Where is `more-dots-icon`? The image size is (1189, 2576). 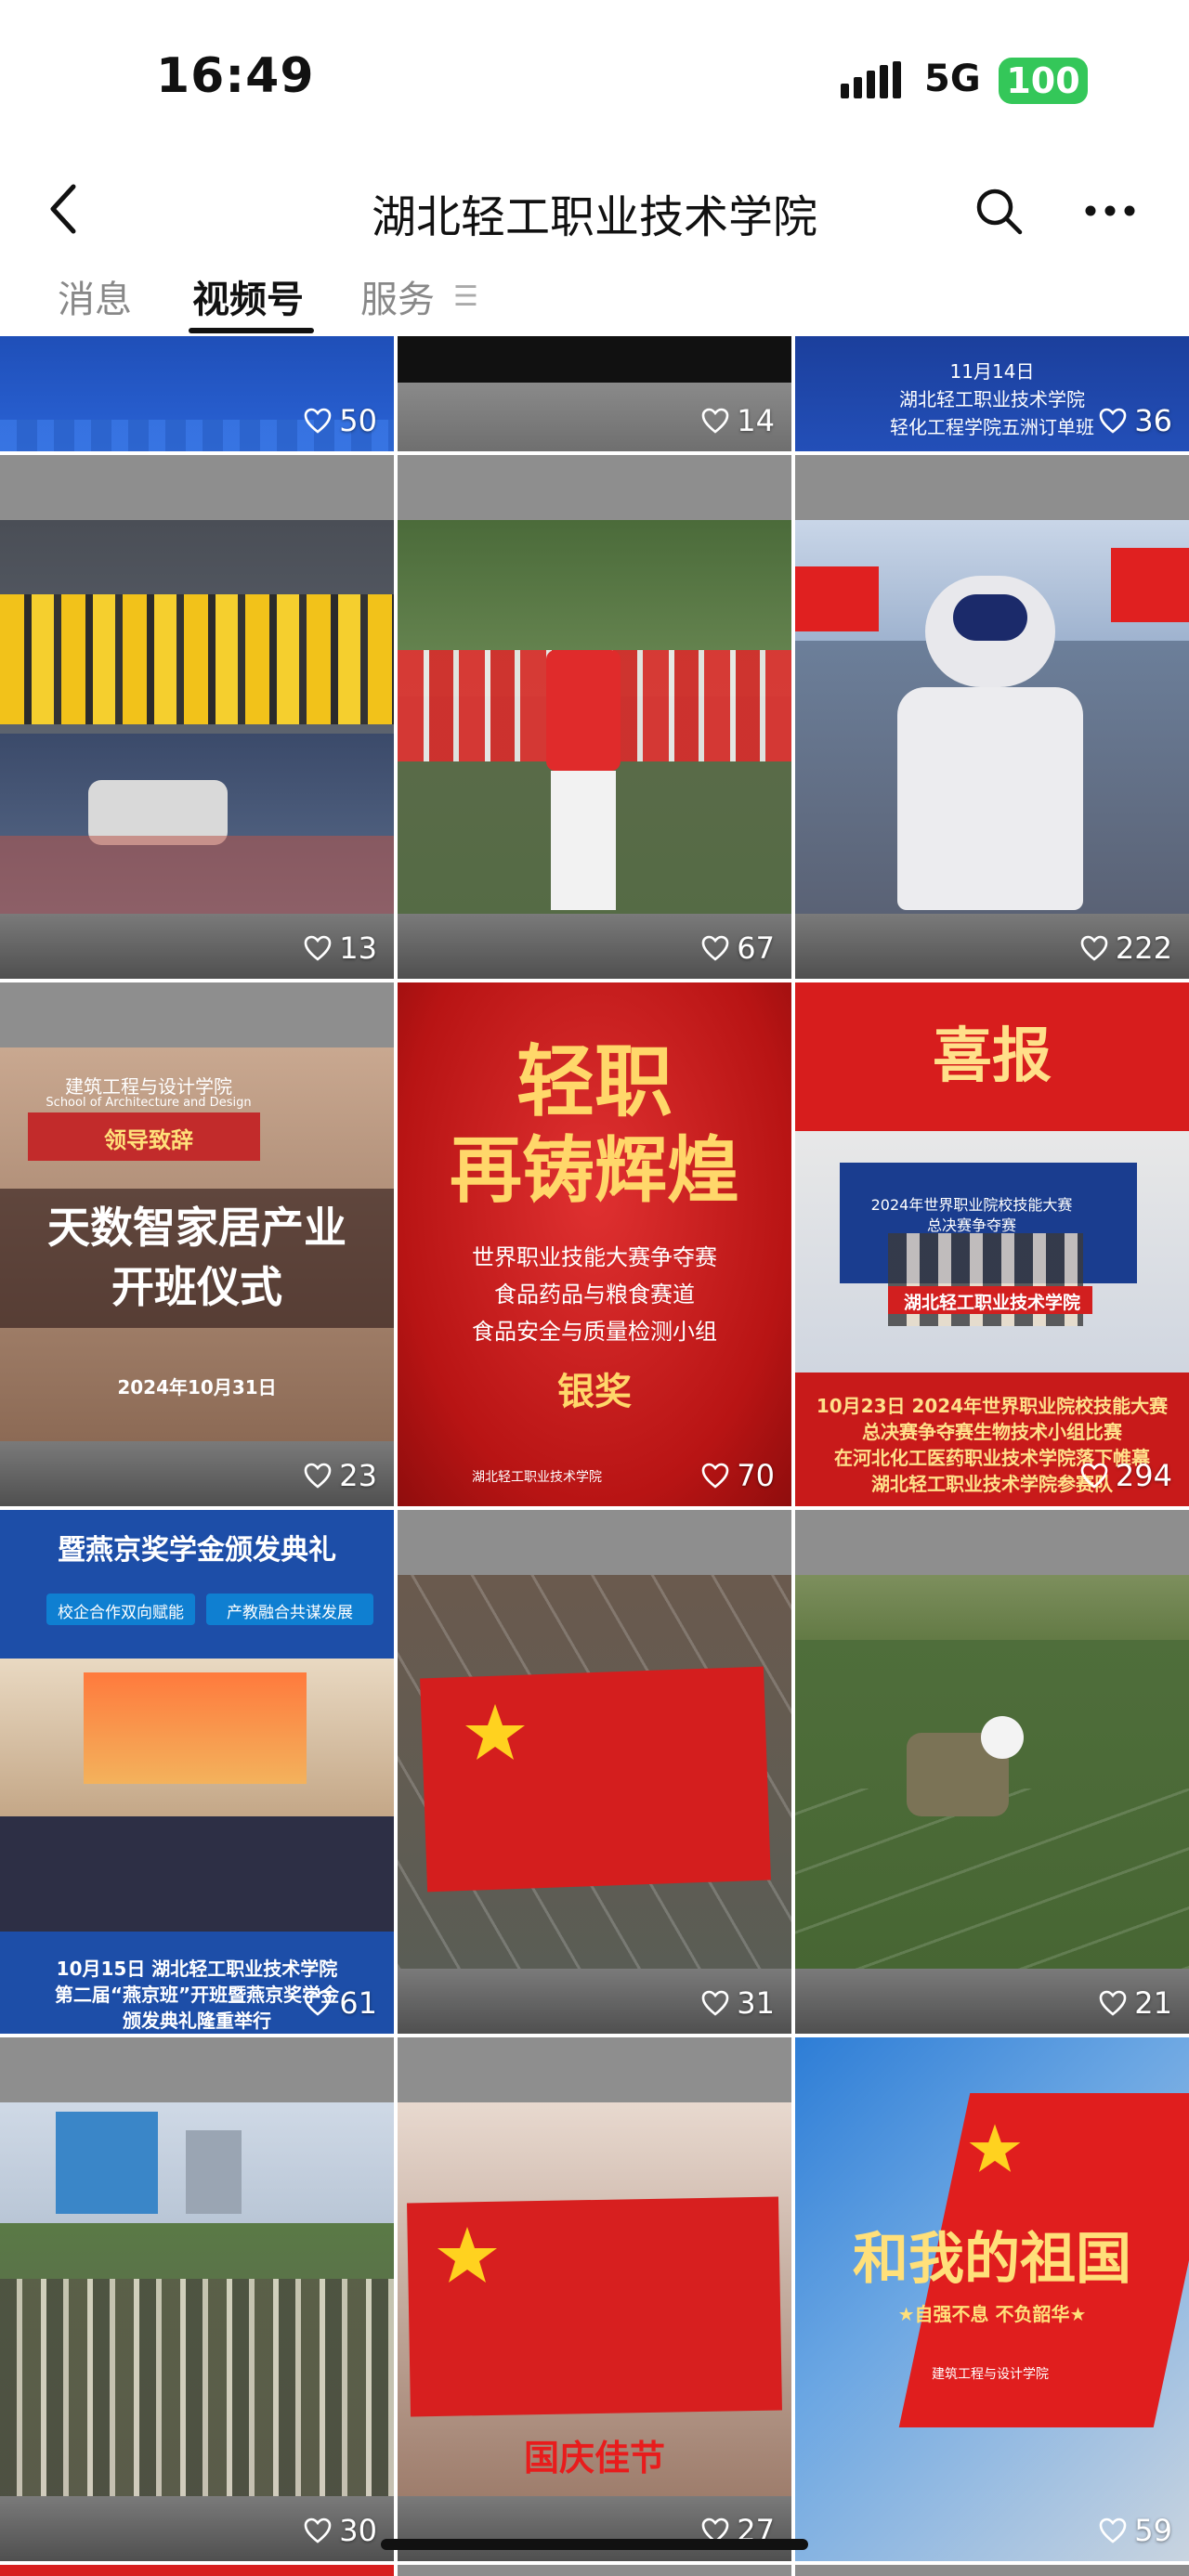 more-dots-icon is located at coordinates (1110, 210).